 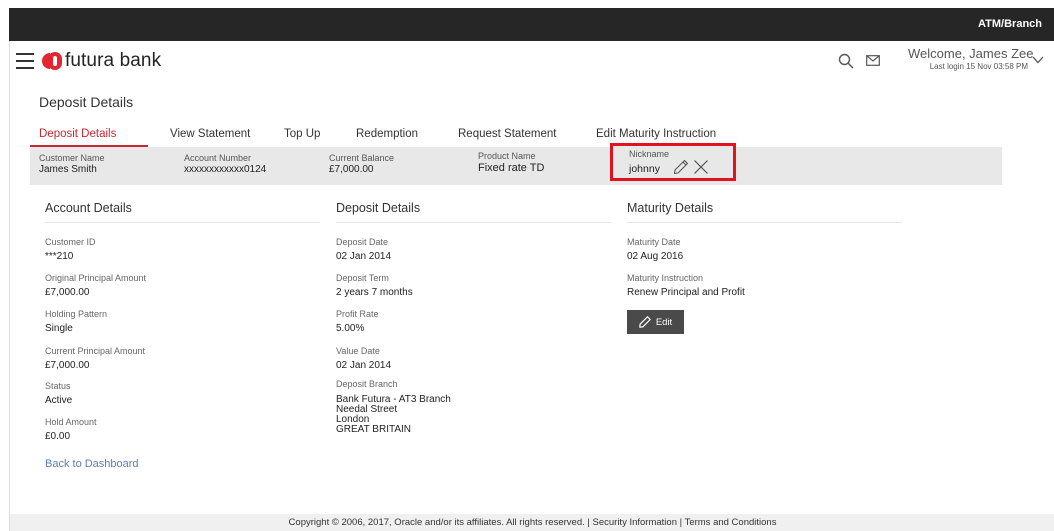 What do you see at coordinates (1010, 24) in the screenshot?
I see `atm-branch-link: ATM/Branch` at bounding box center [1010, 24].